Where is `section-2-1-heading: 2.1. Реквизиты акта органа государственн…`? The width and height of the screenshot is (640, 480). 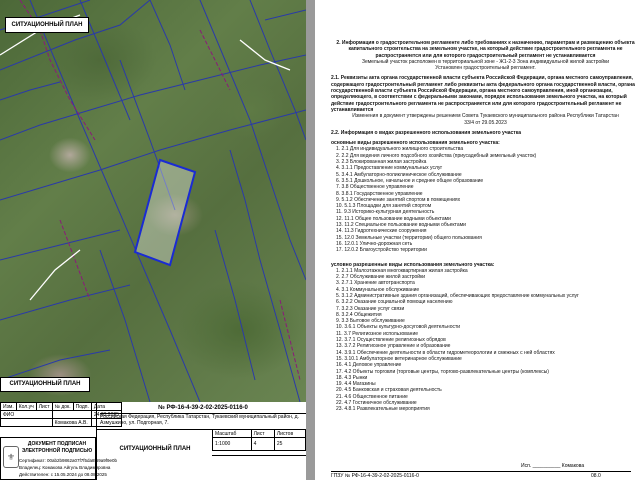
section-2-1-heading: 2.1. Реквизиты акта органа государственн… is located at coordinates (483, 94).